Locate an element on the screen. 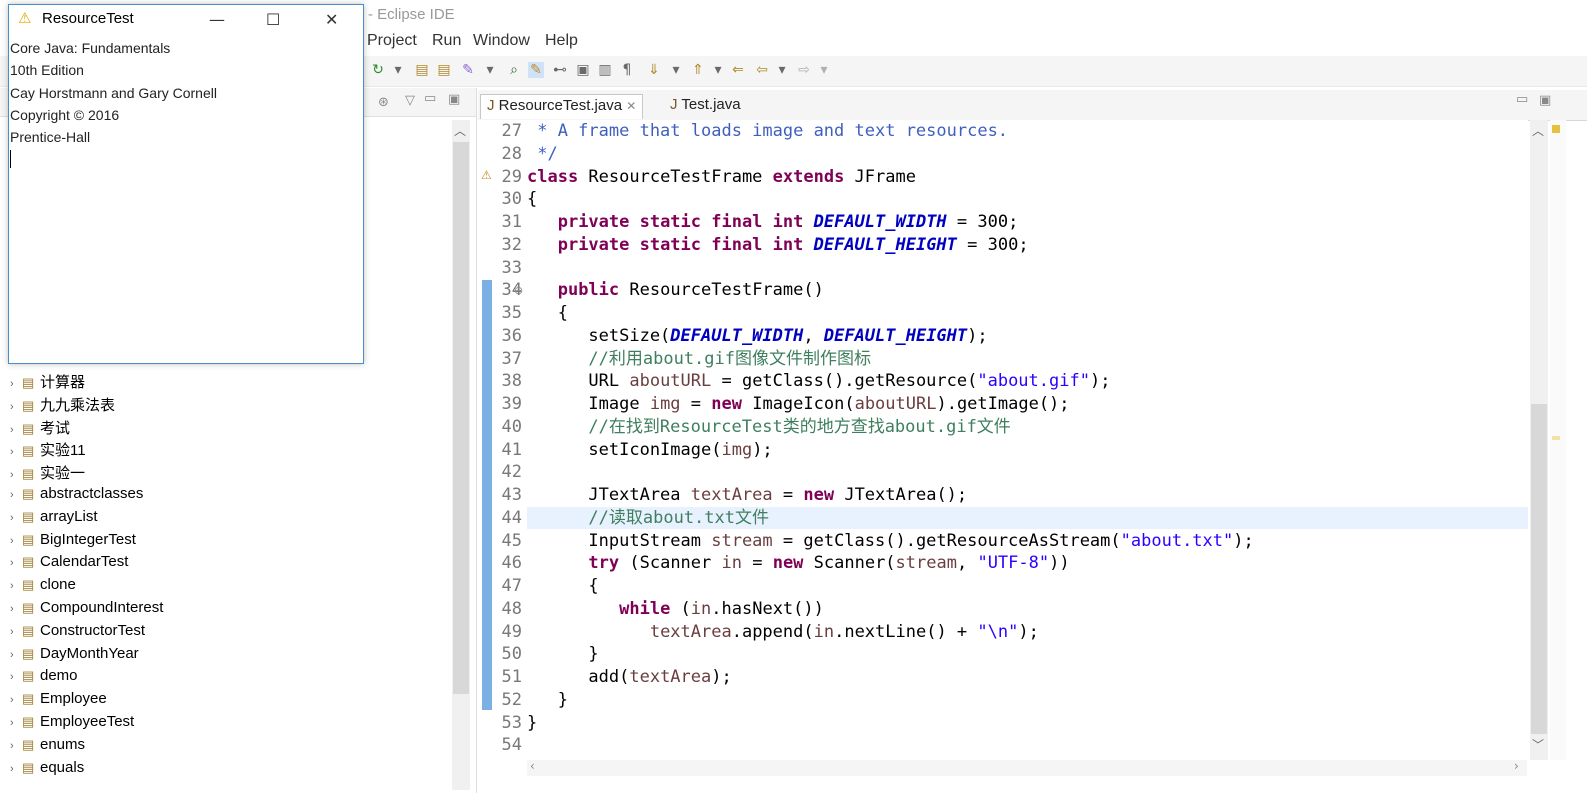 The image size is (1587, 793). next-annotation-icon: ⇓ is located at coordinates (654, 70).